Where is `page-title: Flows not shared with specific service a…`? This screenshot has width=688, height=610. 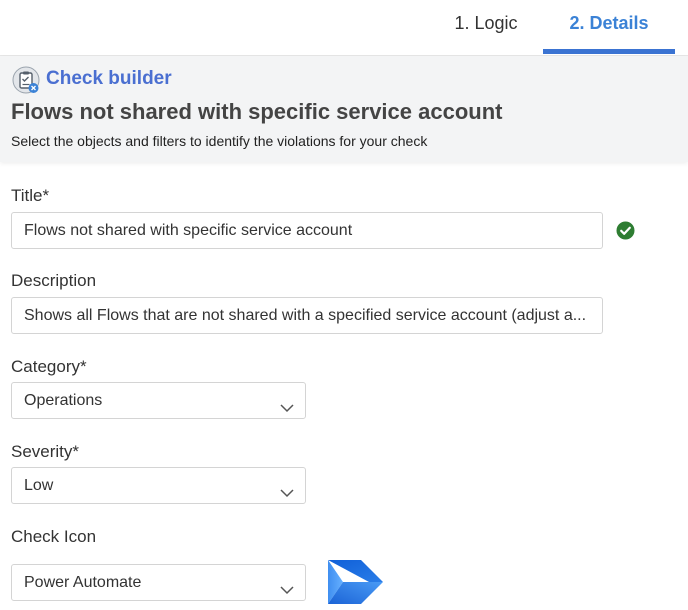
page-title: Flows not shared with specific service a… is located at coordinates (257, 111).